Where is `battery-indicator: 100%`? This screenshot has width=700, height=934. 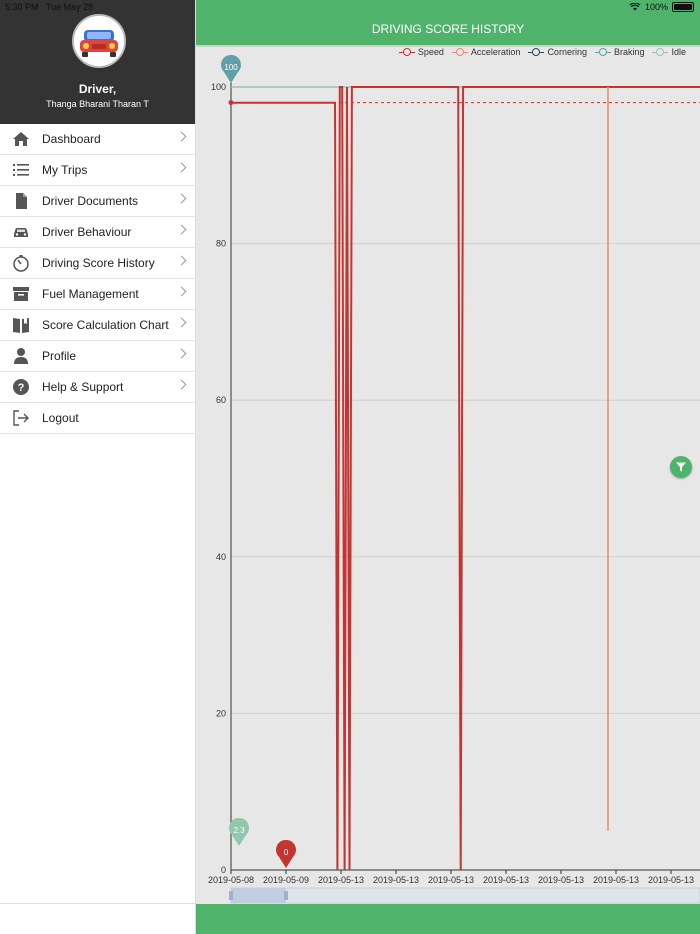
battery-indicator: 100% is located at coordinates (661, 7).